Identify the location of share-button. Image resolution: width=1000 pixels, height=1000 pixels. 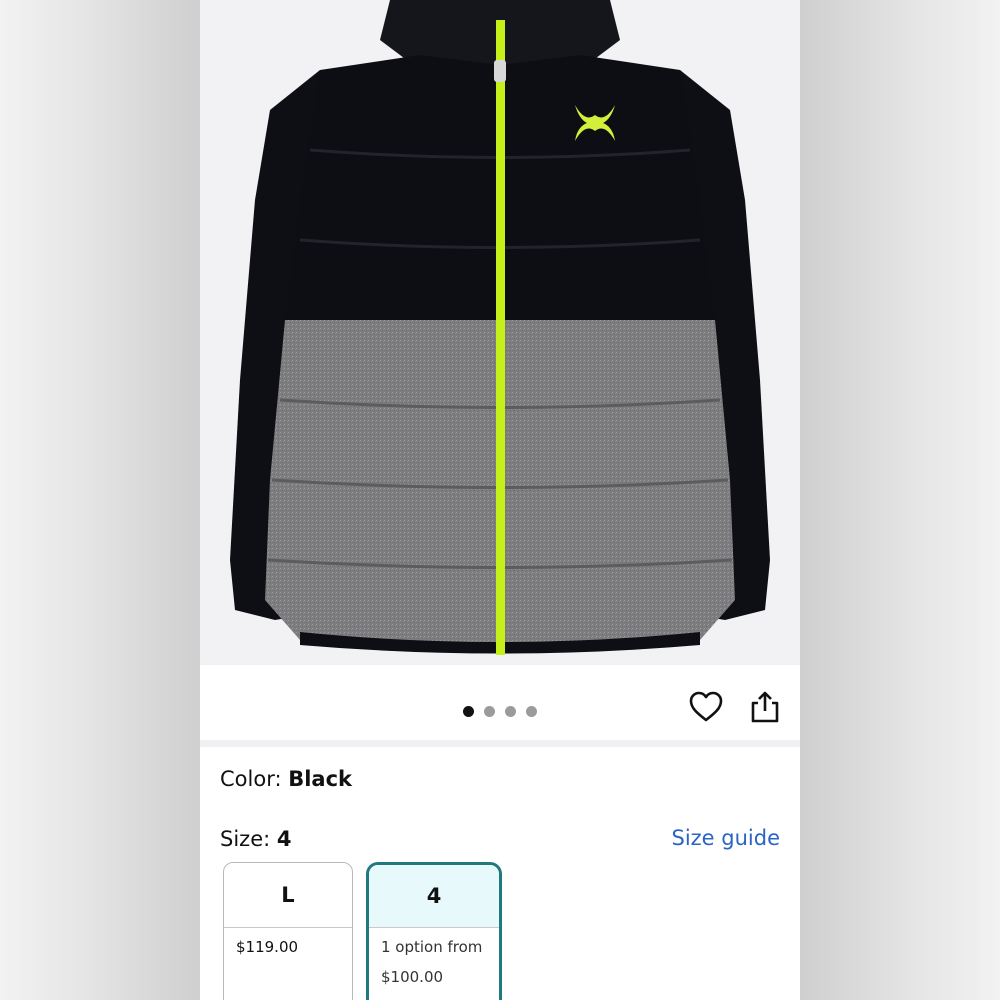
(765, 707).